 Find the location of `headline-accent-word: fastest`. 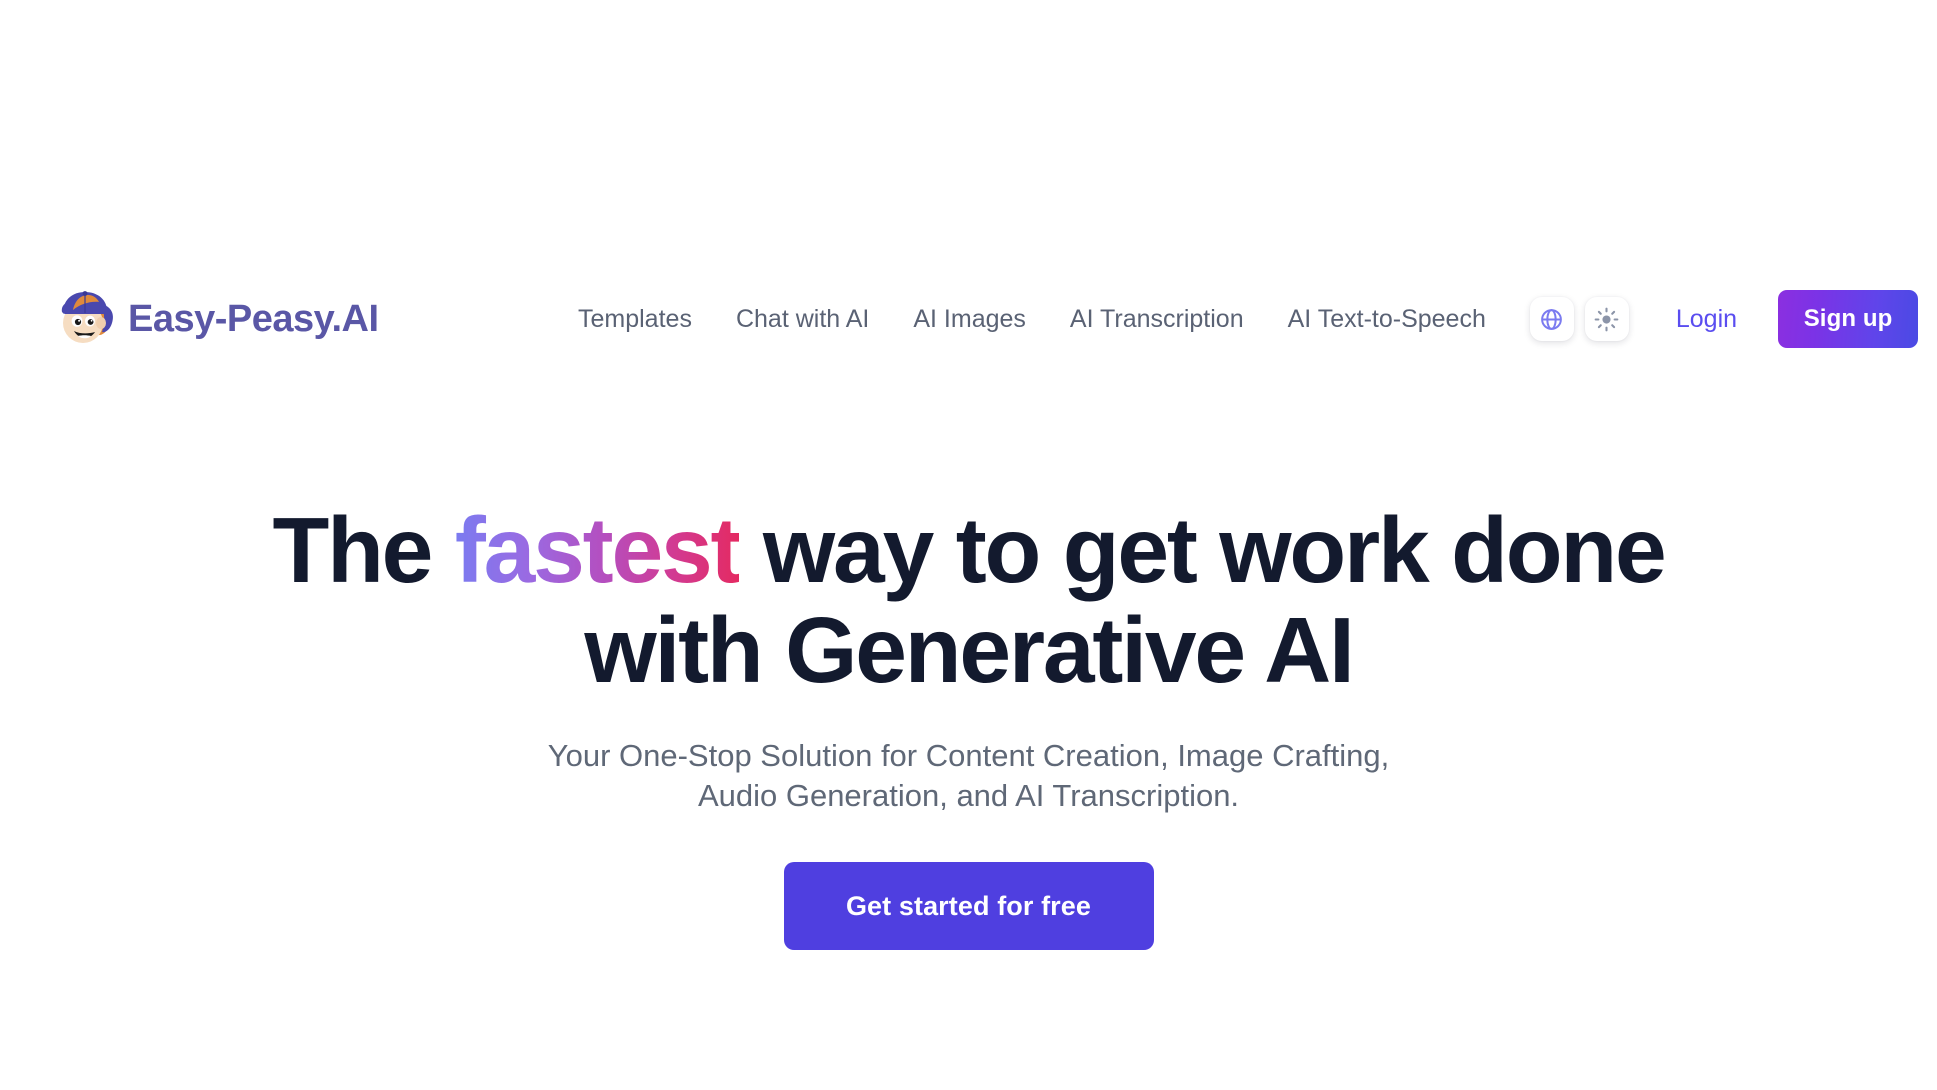

headline-accent-word: fastest is located at coordinates (598, 550).